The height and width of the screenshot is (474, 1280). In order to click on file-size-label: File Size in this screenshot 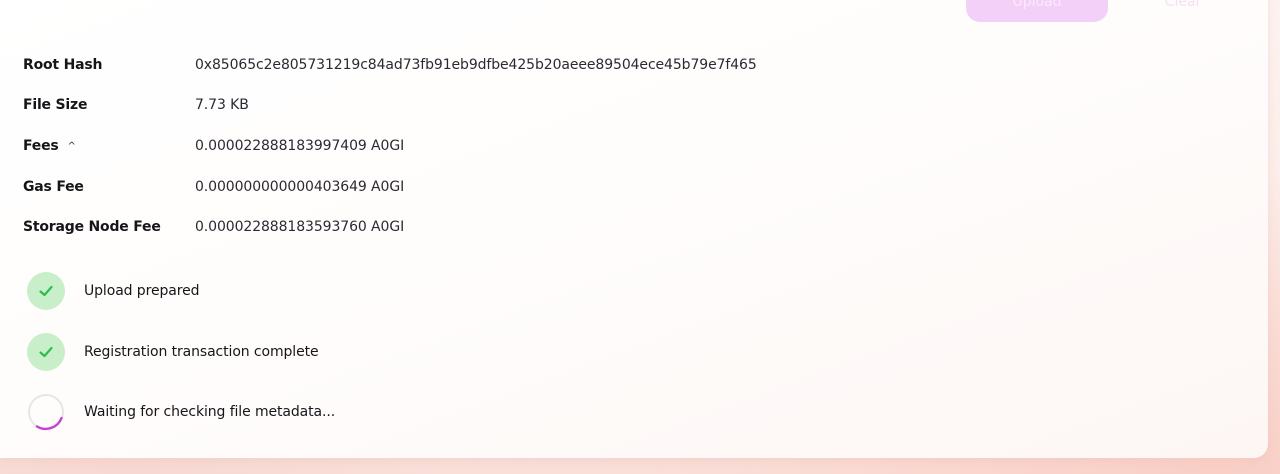, I will do `click(55, 105)`.